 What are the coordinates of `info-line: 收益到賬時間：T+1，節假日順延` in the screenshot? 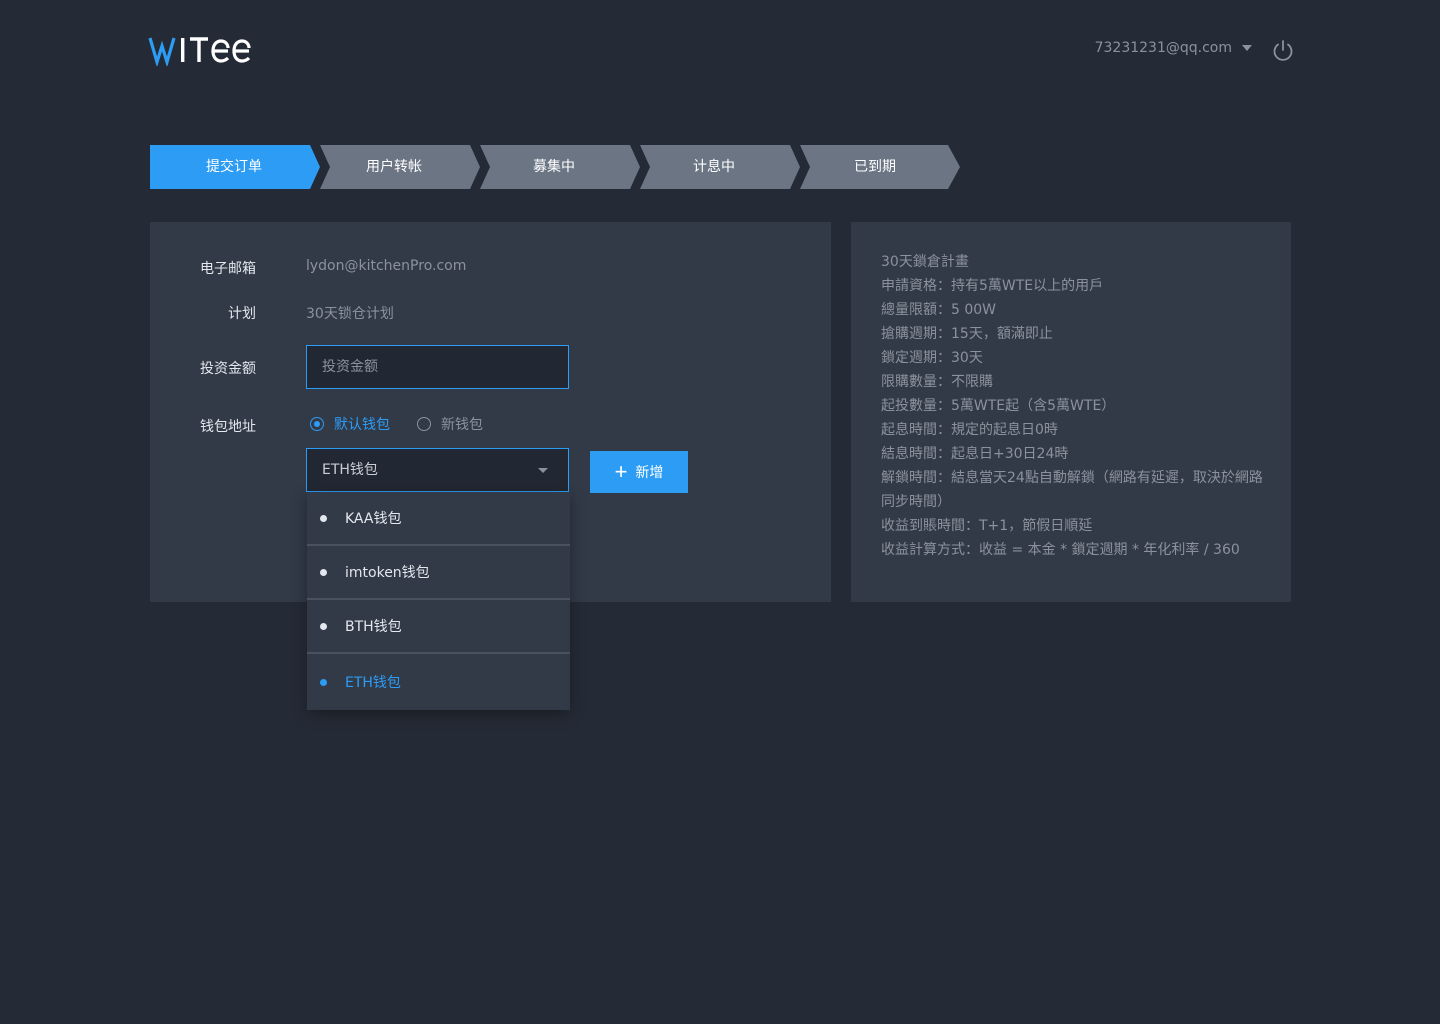 It's located at (987, 526).